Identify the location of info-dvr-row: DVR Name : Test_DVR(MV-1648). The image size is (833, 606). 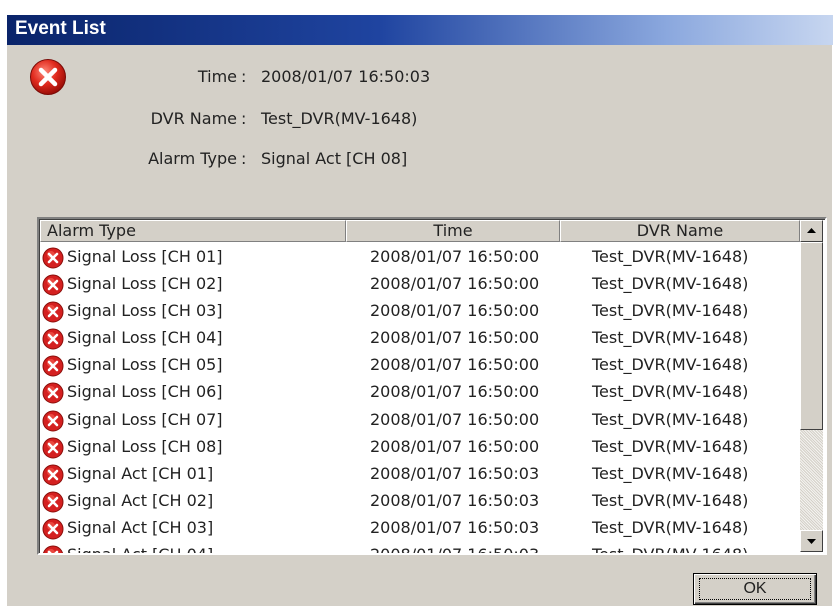
(357, 120).